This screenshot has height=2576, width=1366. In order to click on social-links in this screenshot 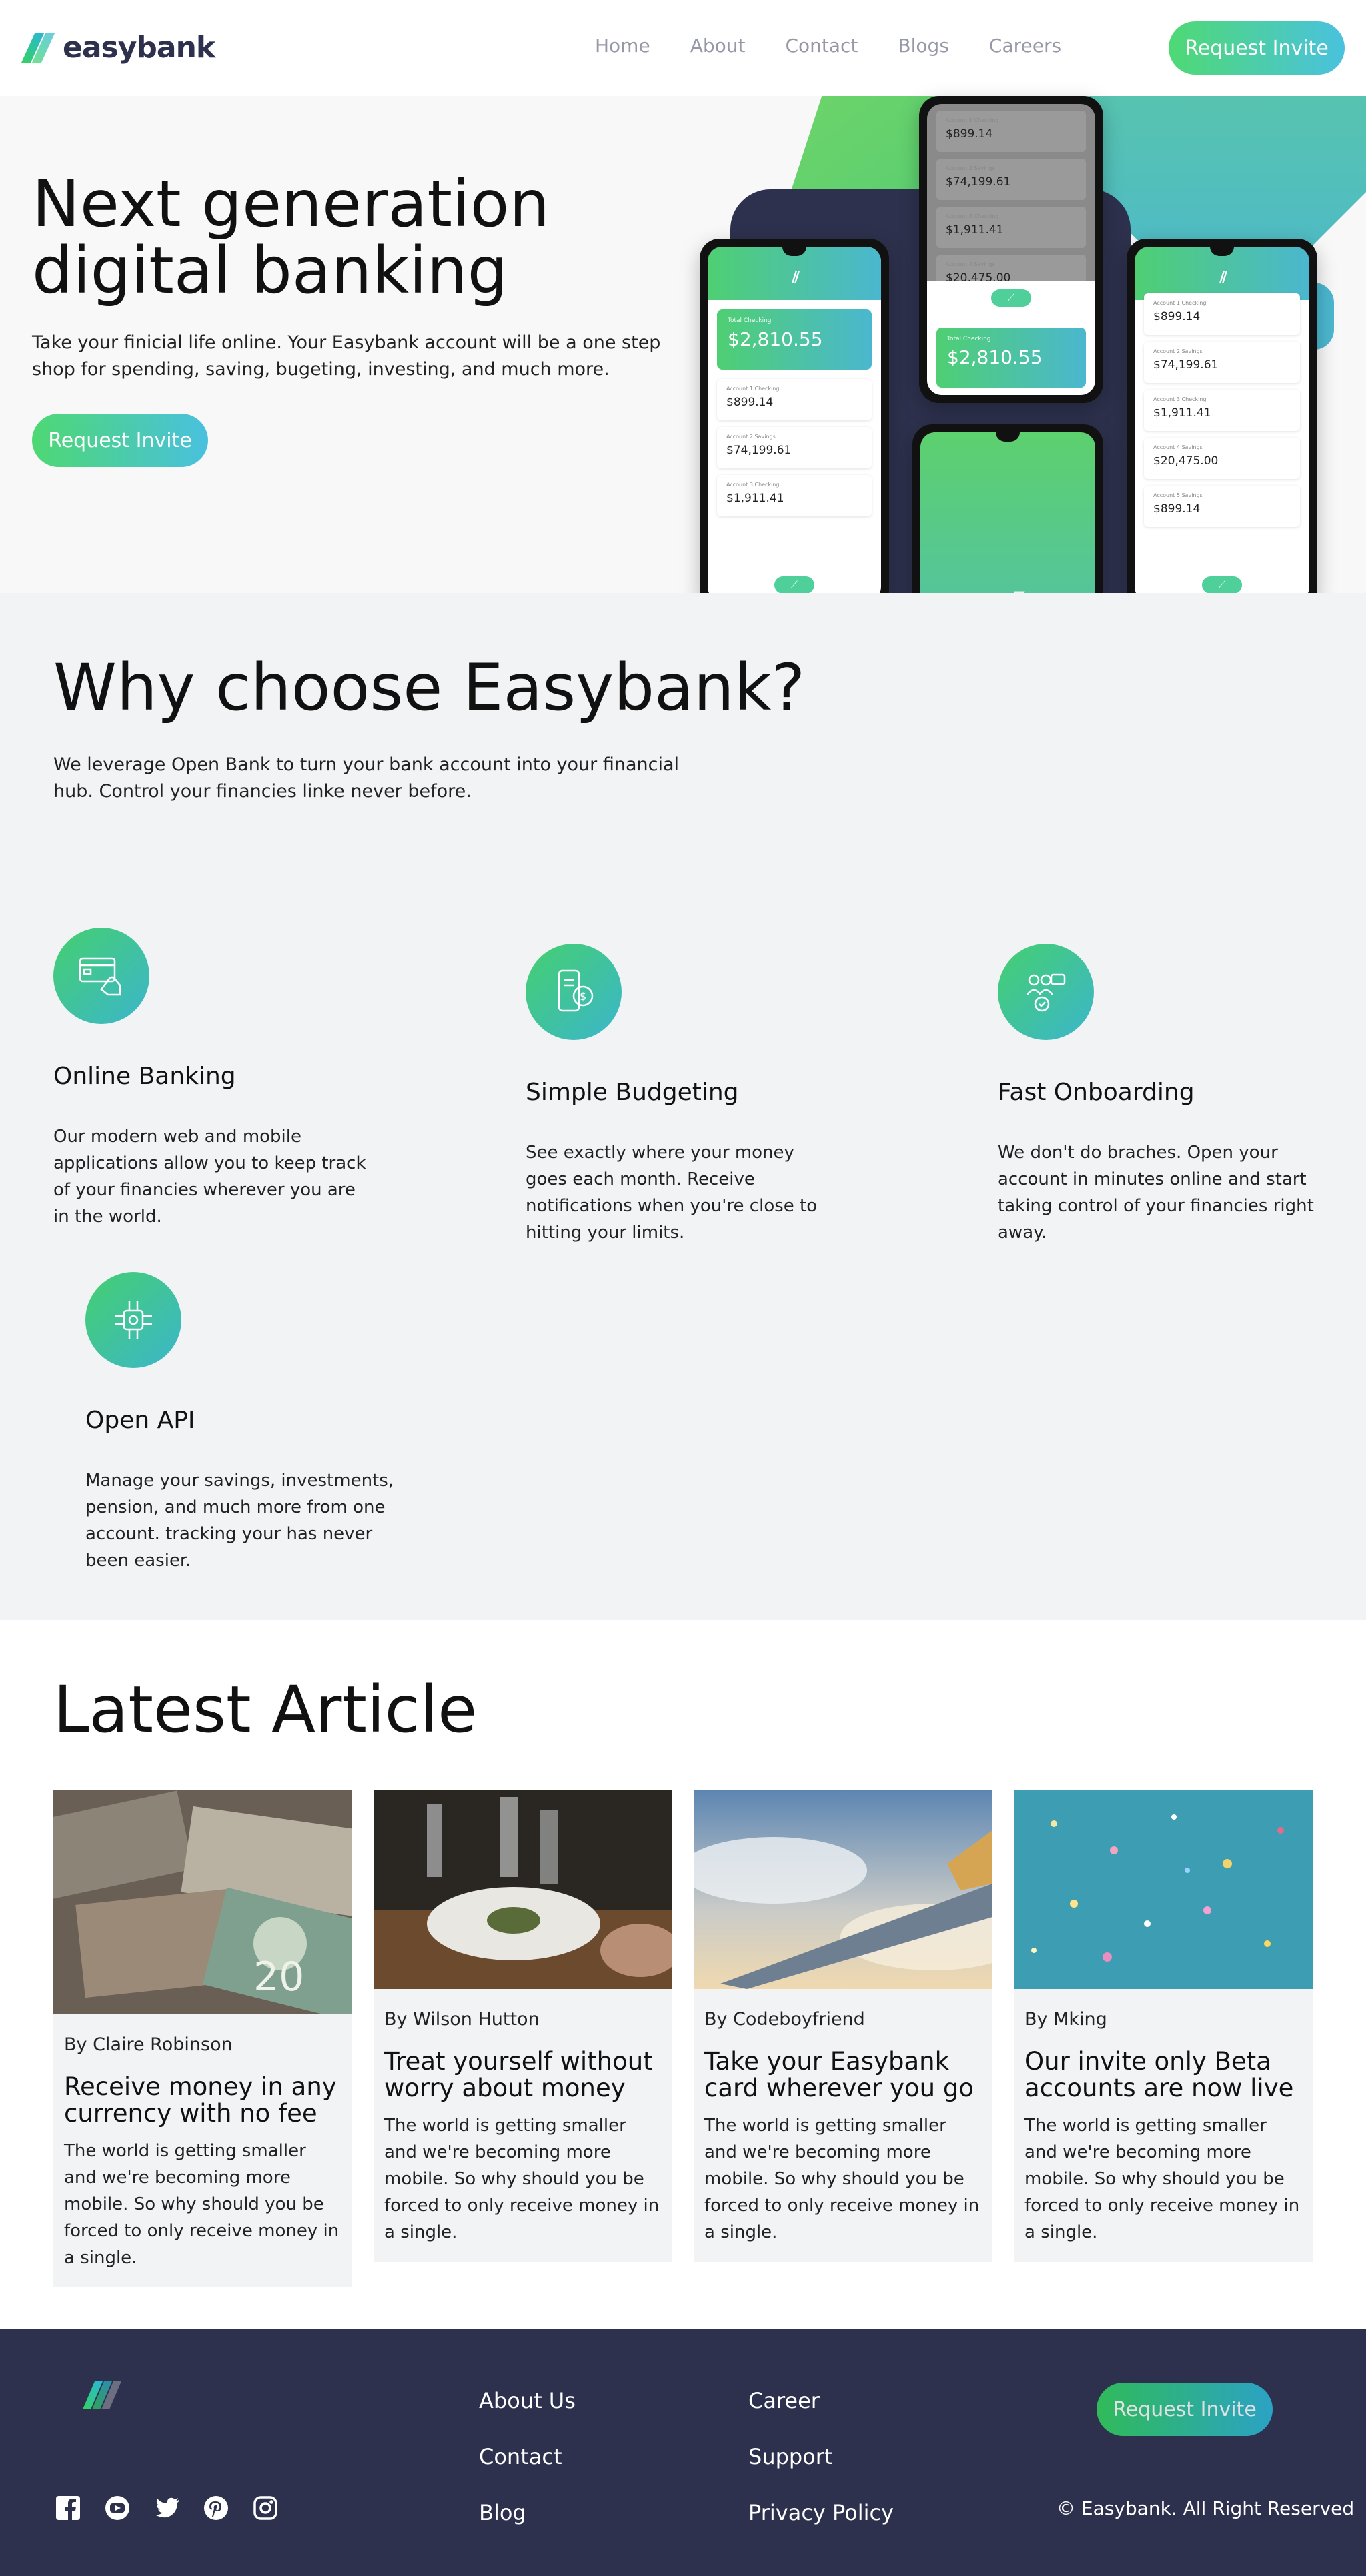, I will do `click(166, 2508)`.